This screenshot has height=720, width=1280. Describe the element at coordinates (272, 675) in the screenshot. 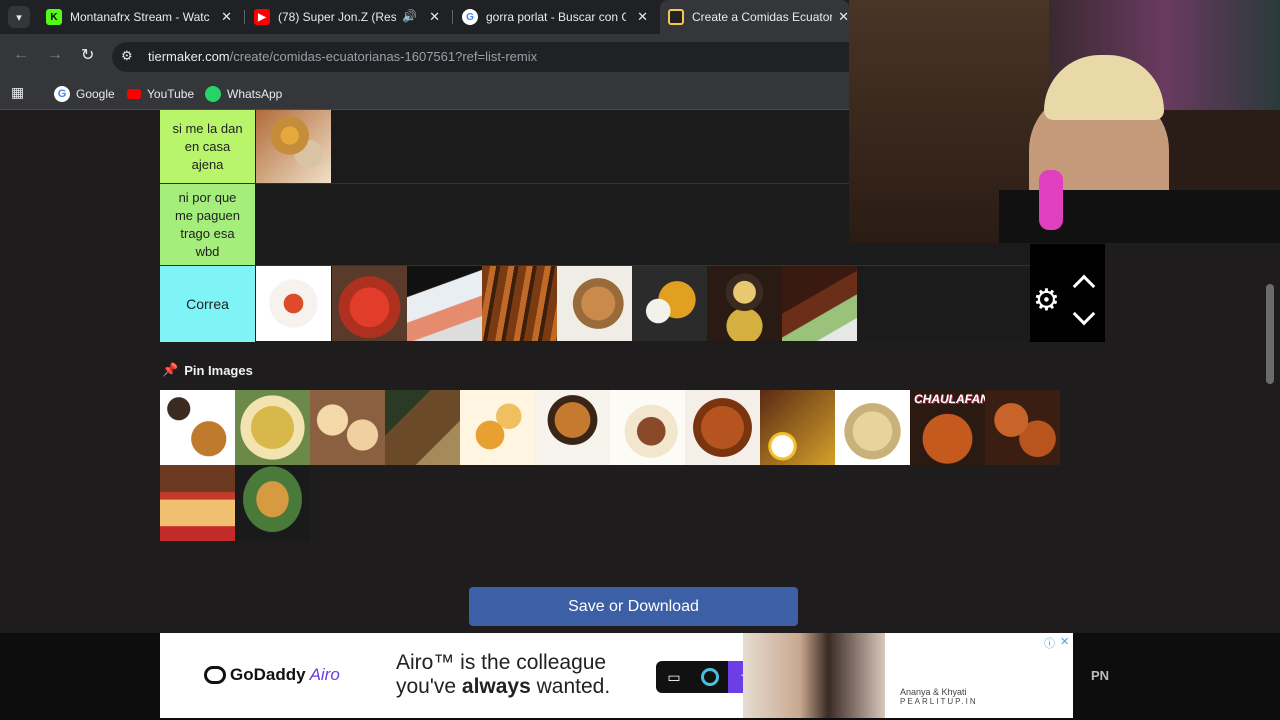

I see `godaddy-logo: GoDaddy Airo` at that location.